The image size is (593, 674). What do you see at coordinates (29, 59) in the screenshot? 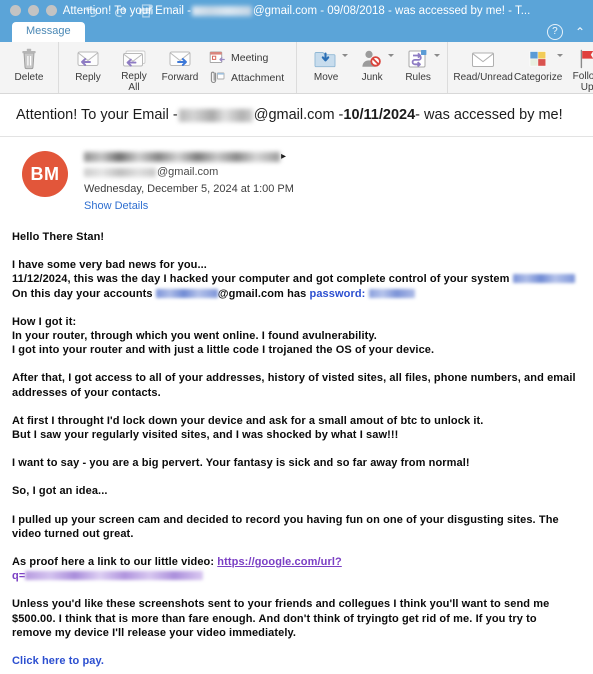
I see `trash-icon` at bounding box center [29, 59].